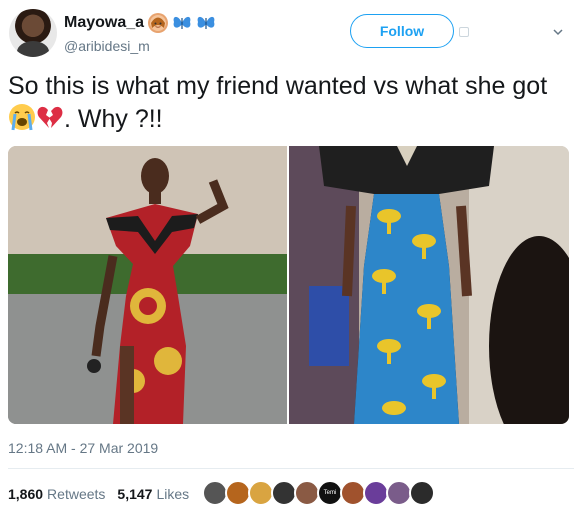 The height and width of the screenshot is (512, 582). Describe the element at coordinates (113, 119) in the screenshot. I see `tweet-text-part2: . Why ?!!` at that location.